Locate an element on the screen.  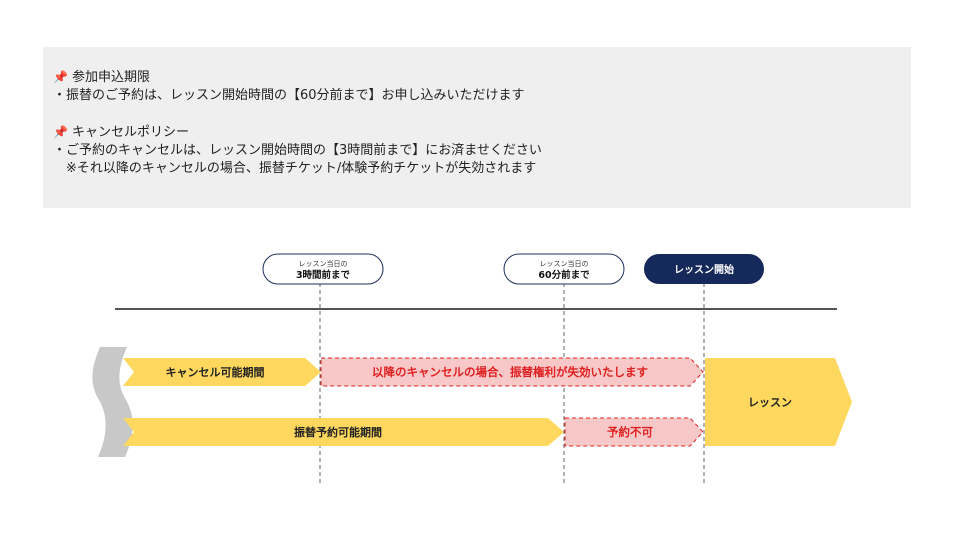
transfer-period-arrow: 振替予約可能期間 is located at coordinates (343, 432).